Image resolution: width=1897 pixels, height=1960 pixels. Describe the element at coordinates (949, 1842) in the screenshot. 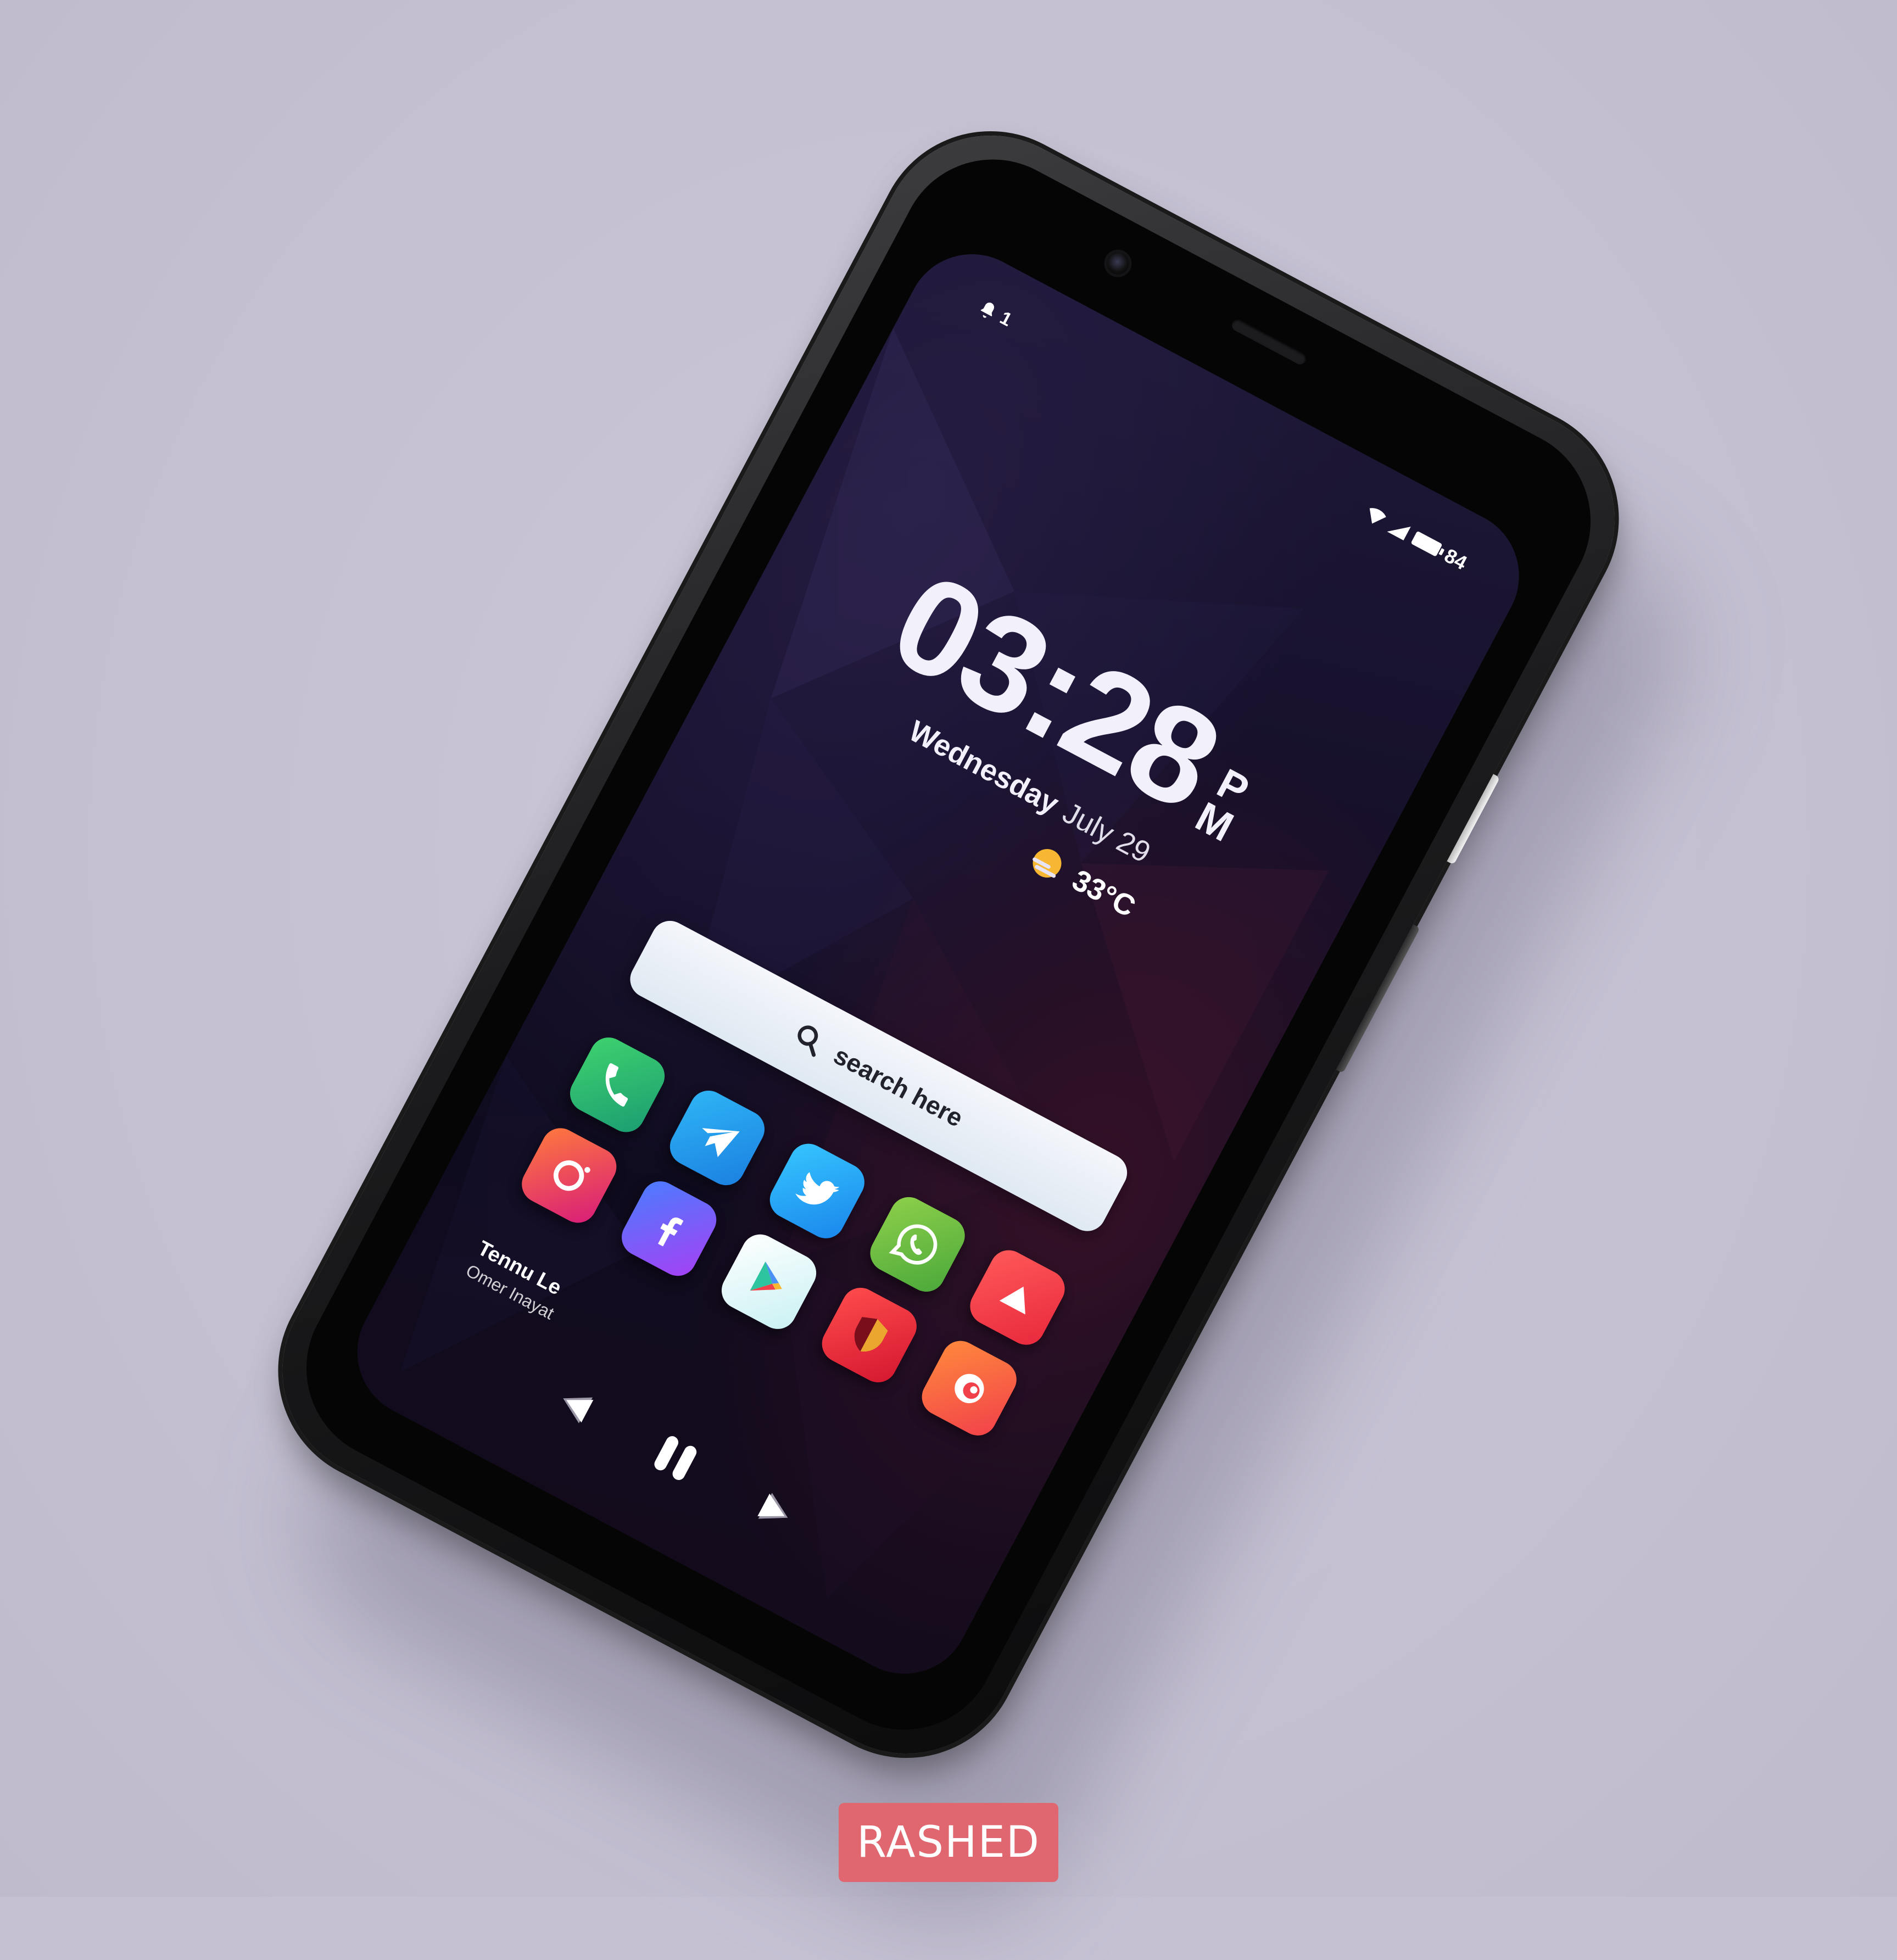

I see `watermark-badge: RASHED` at that location.